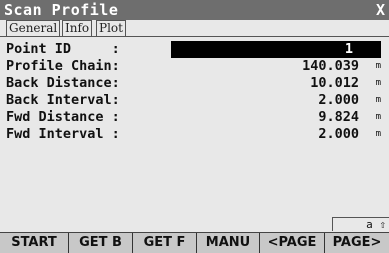 The image size is (389, 253). Describe the element at coordinates (228, 243) in the screenshot. I see `manual-button: MANU` at that location.